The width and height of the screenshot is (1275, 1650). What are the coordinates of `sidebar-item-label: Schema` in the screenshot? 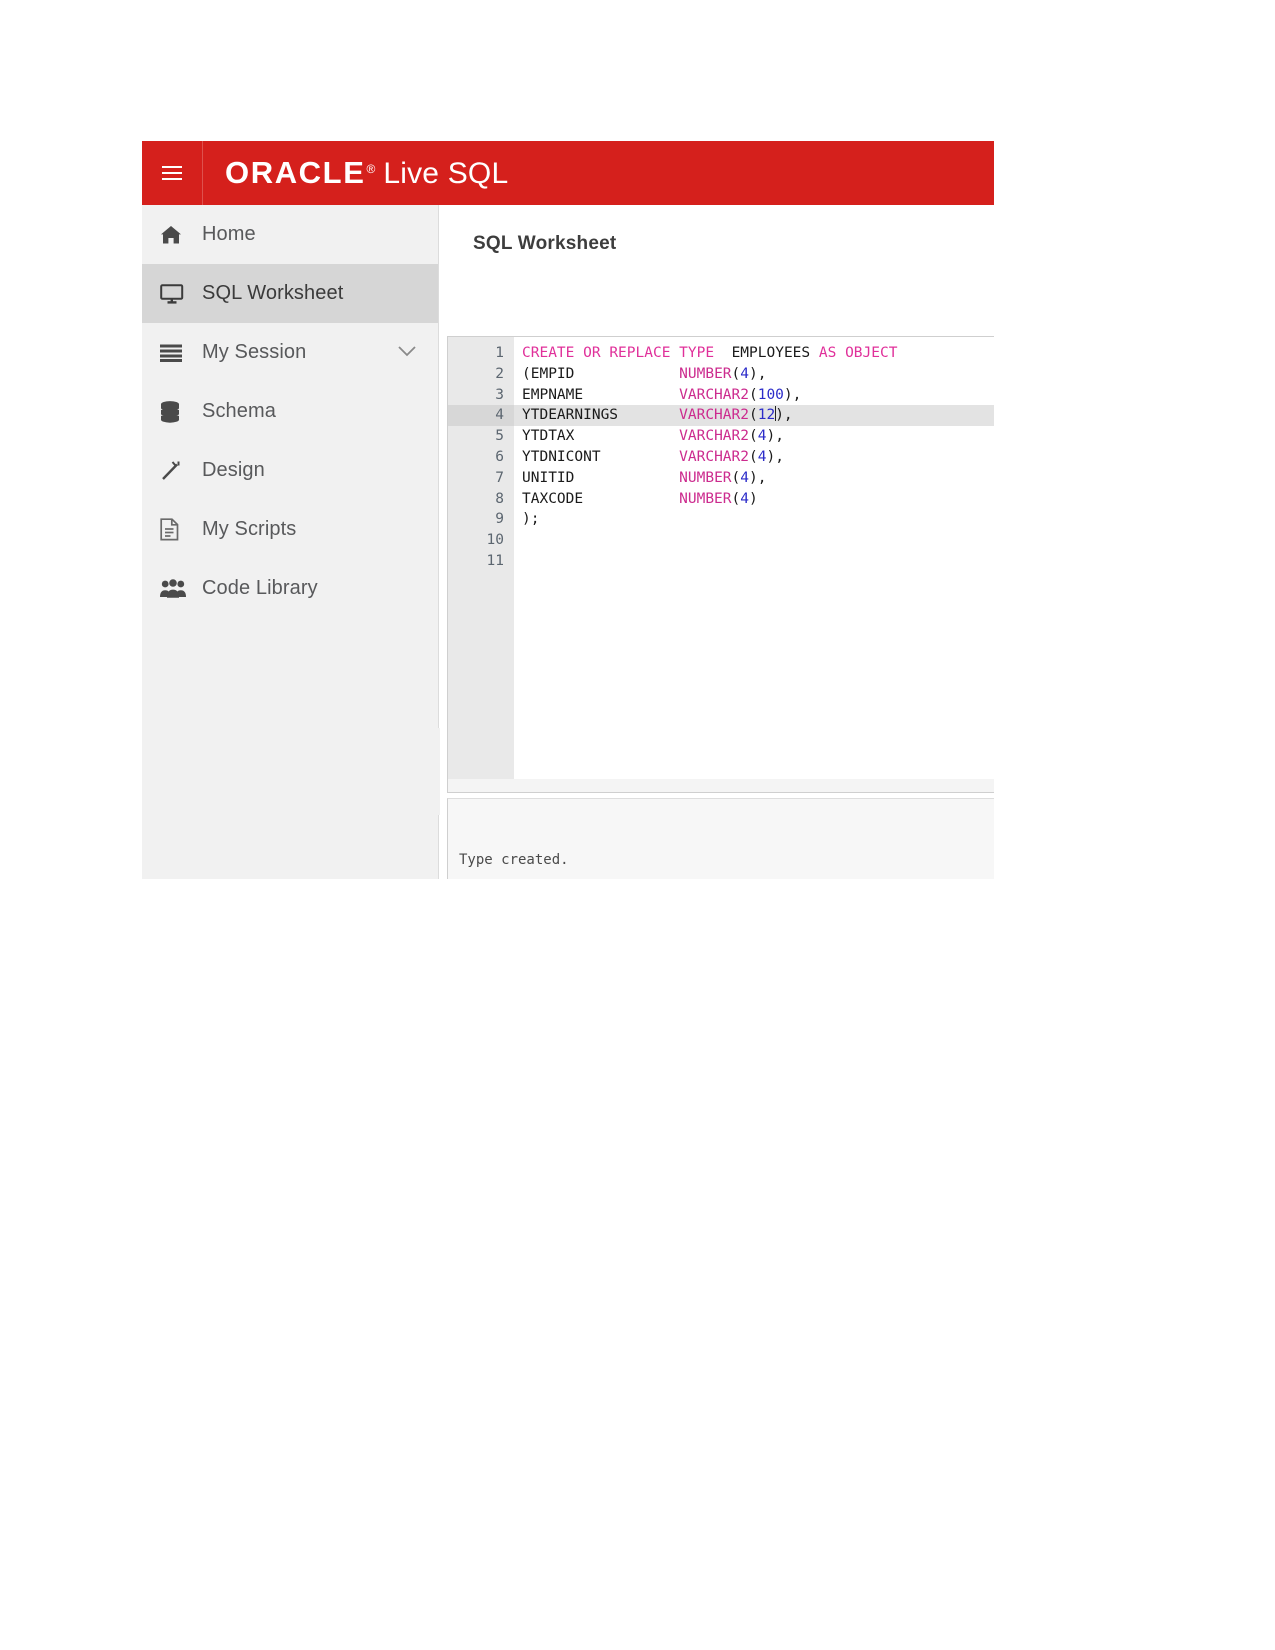 It's located at (239, 411).